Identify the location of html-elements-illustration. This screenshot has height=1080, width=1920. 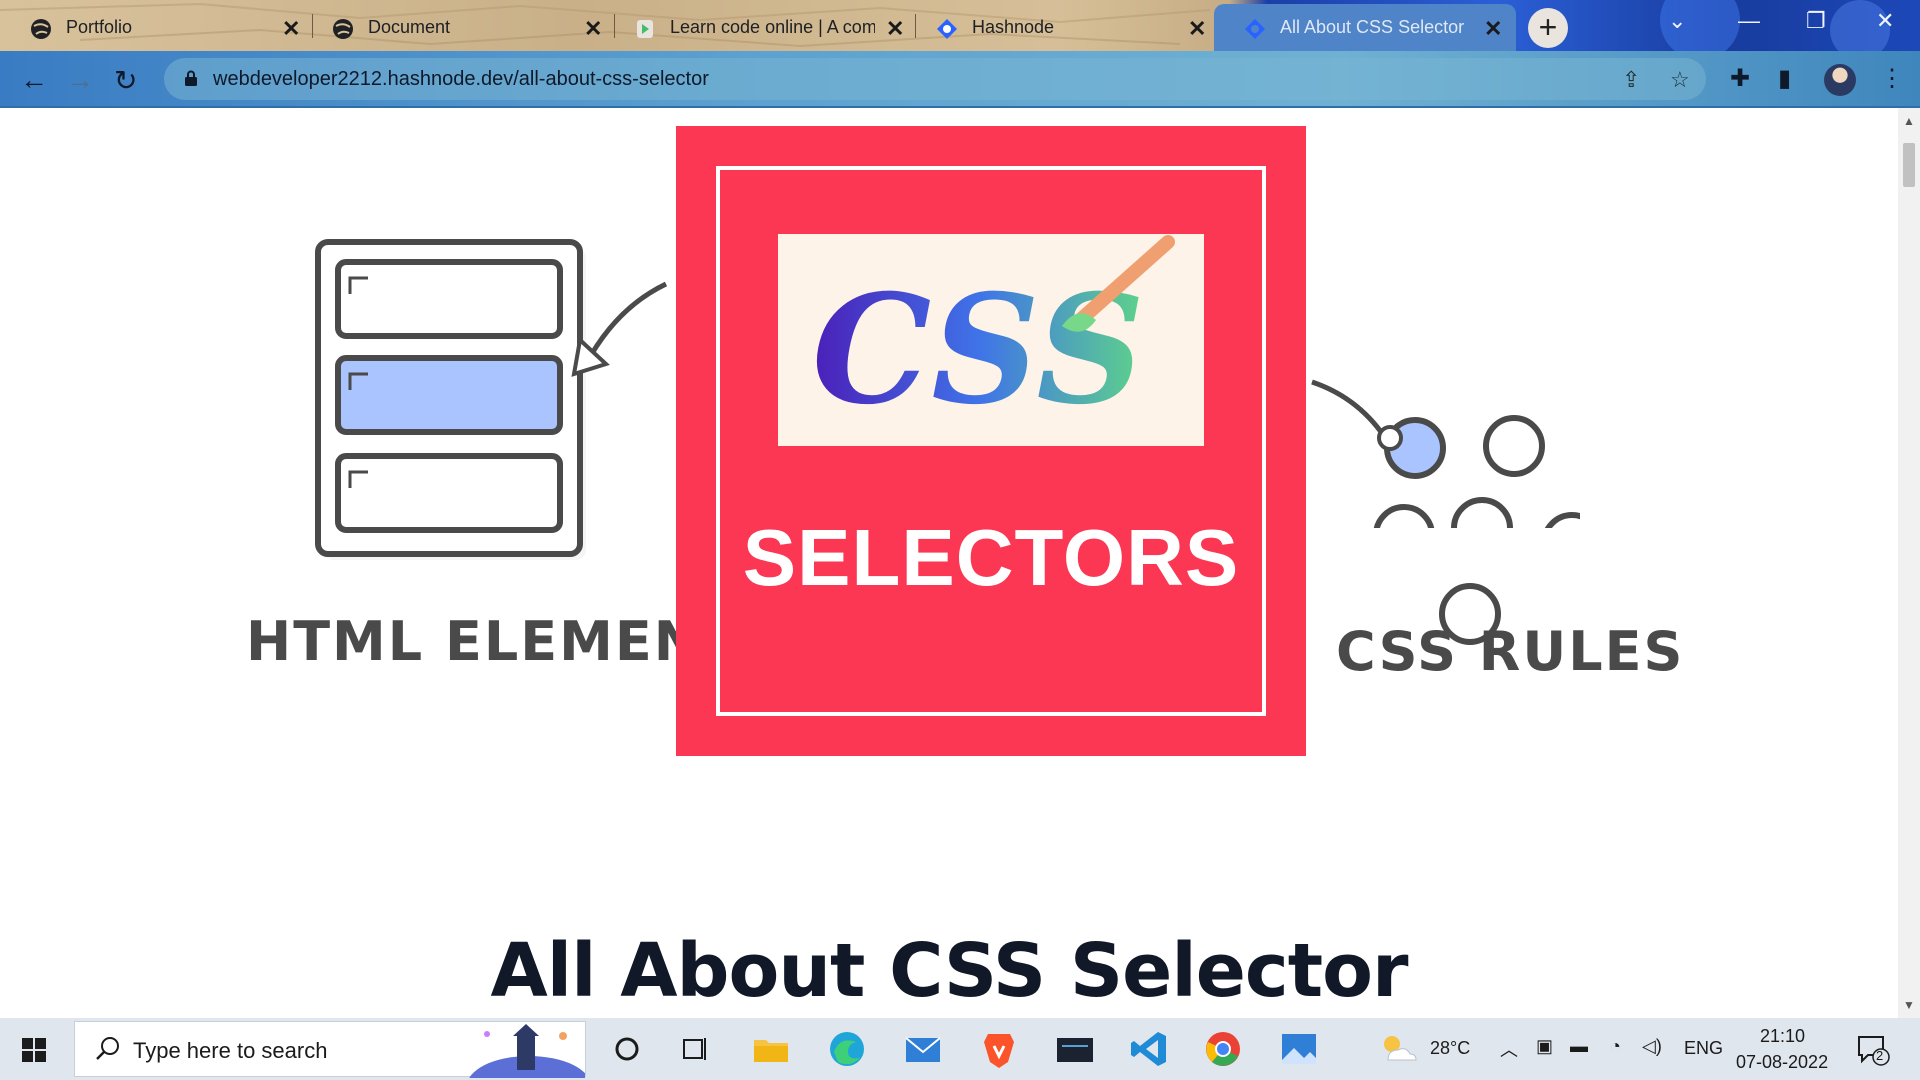
(450, 399).